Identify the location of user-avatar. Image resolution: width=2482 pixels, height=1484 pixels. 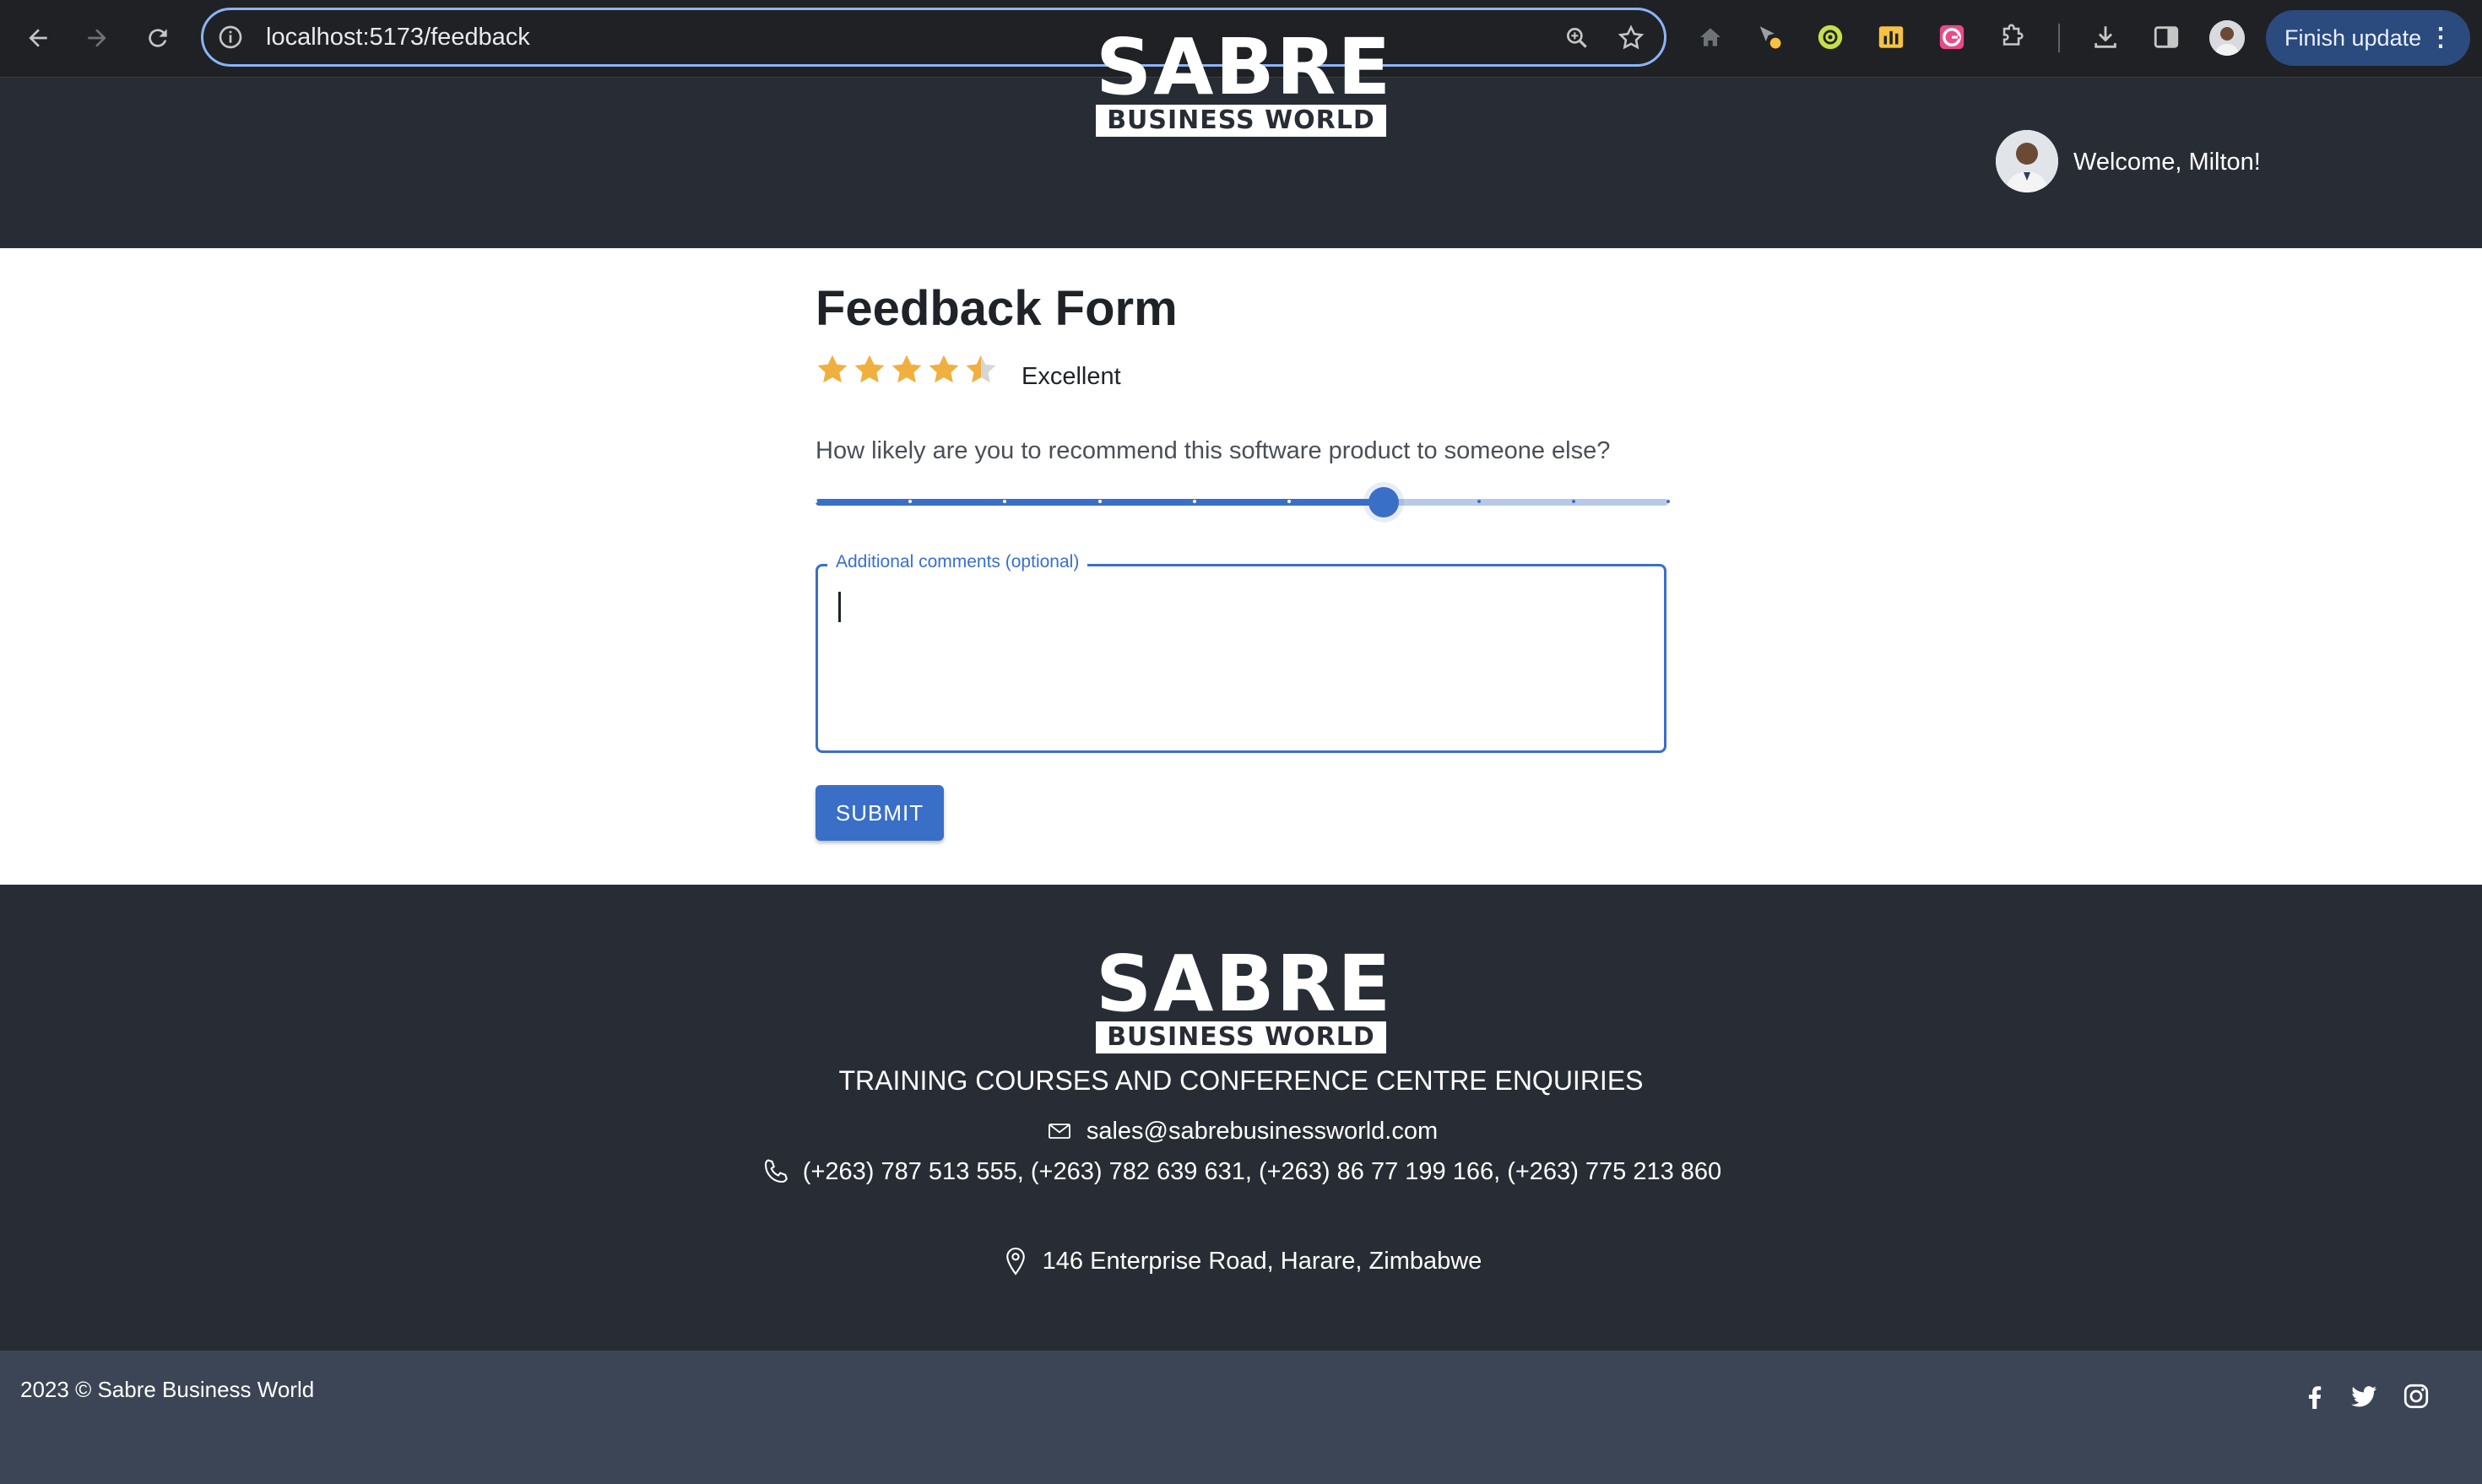
(2027, 161).